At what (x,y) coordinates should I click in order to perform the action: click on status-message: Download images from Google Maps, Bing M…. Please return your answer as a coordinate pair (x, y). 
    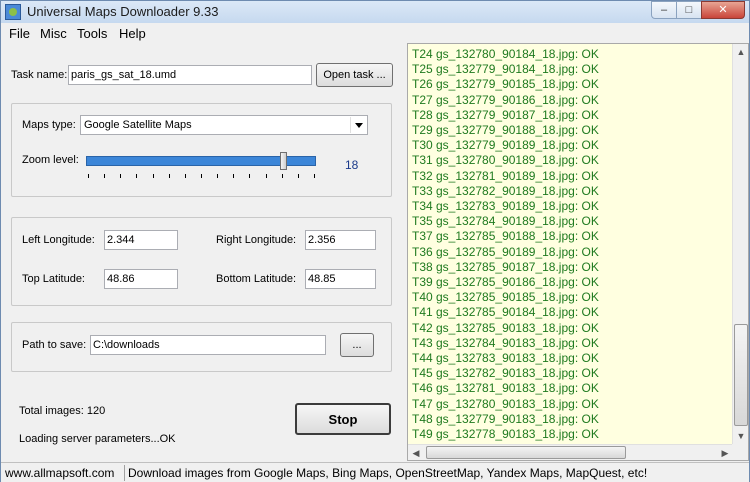
    Looking at the image, I should click on (388, 473).